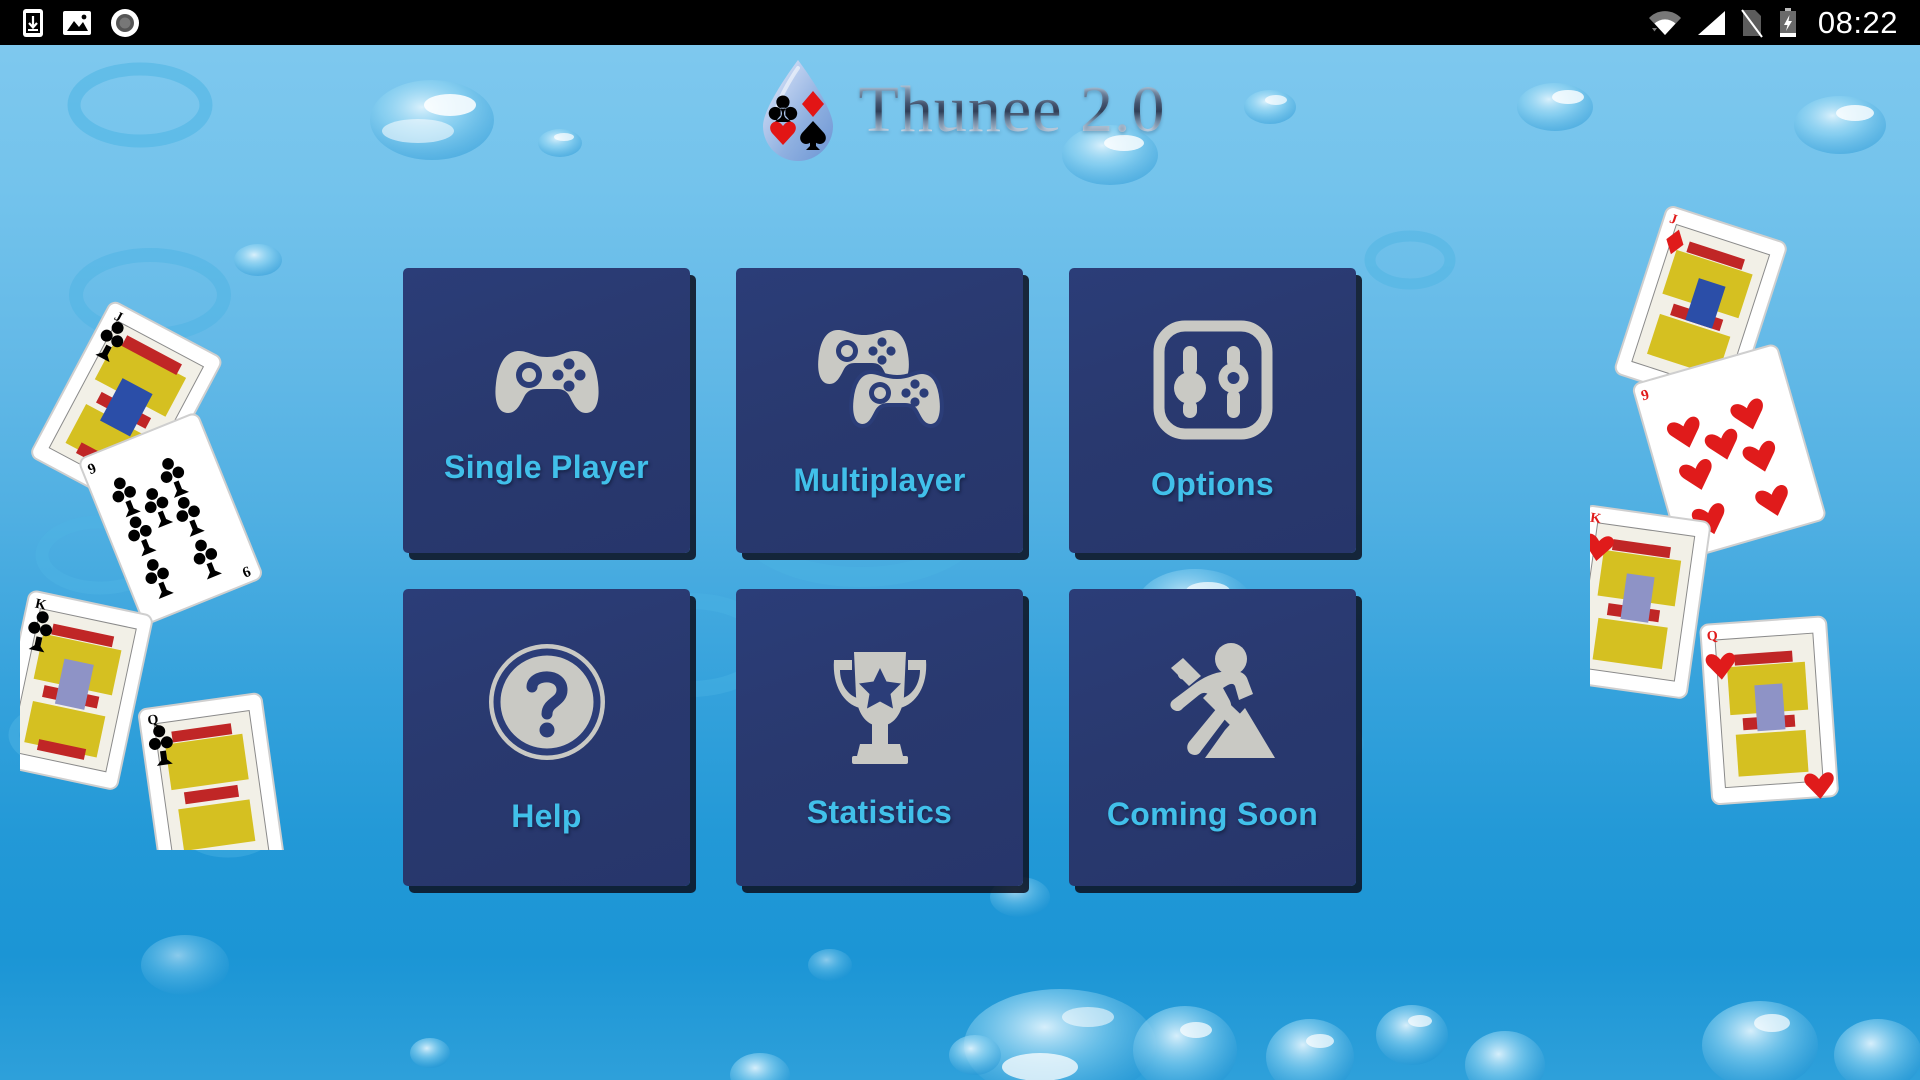 Image resolution: width=1920 pixels, height=1080 pixels. Describe the element at coordinates (33, 22) in the screenshot. I see `download-to-device-icon` at that location.